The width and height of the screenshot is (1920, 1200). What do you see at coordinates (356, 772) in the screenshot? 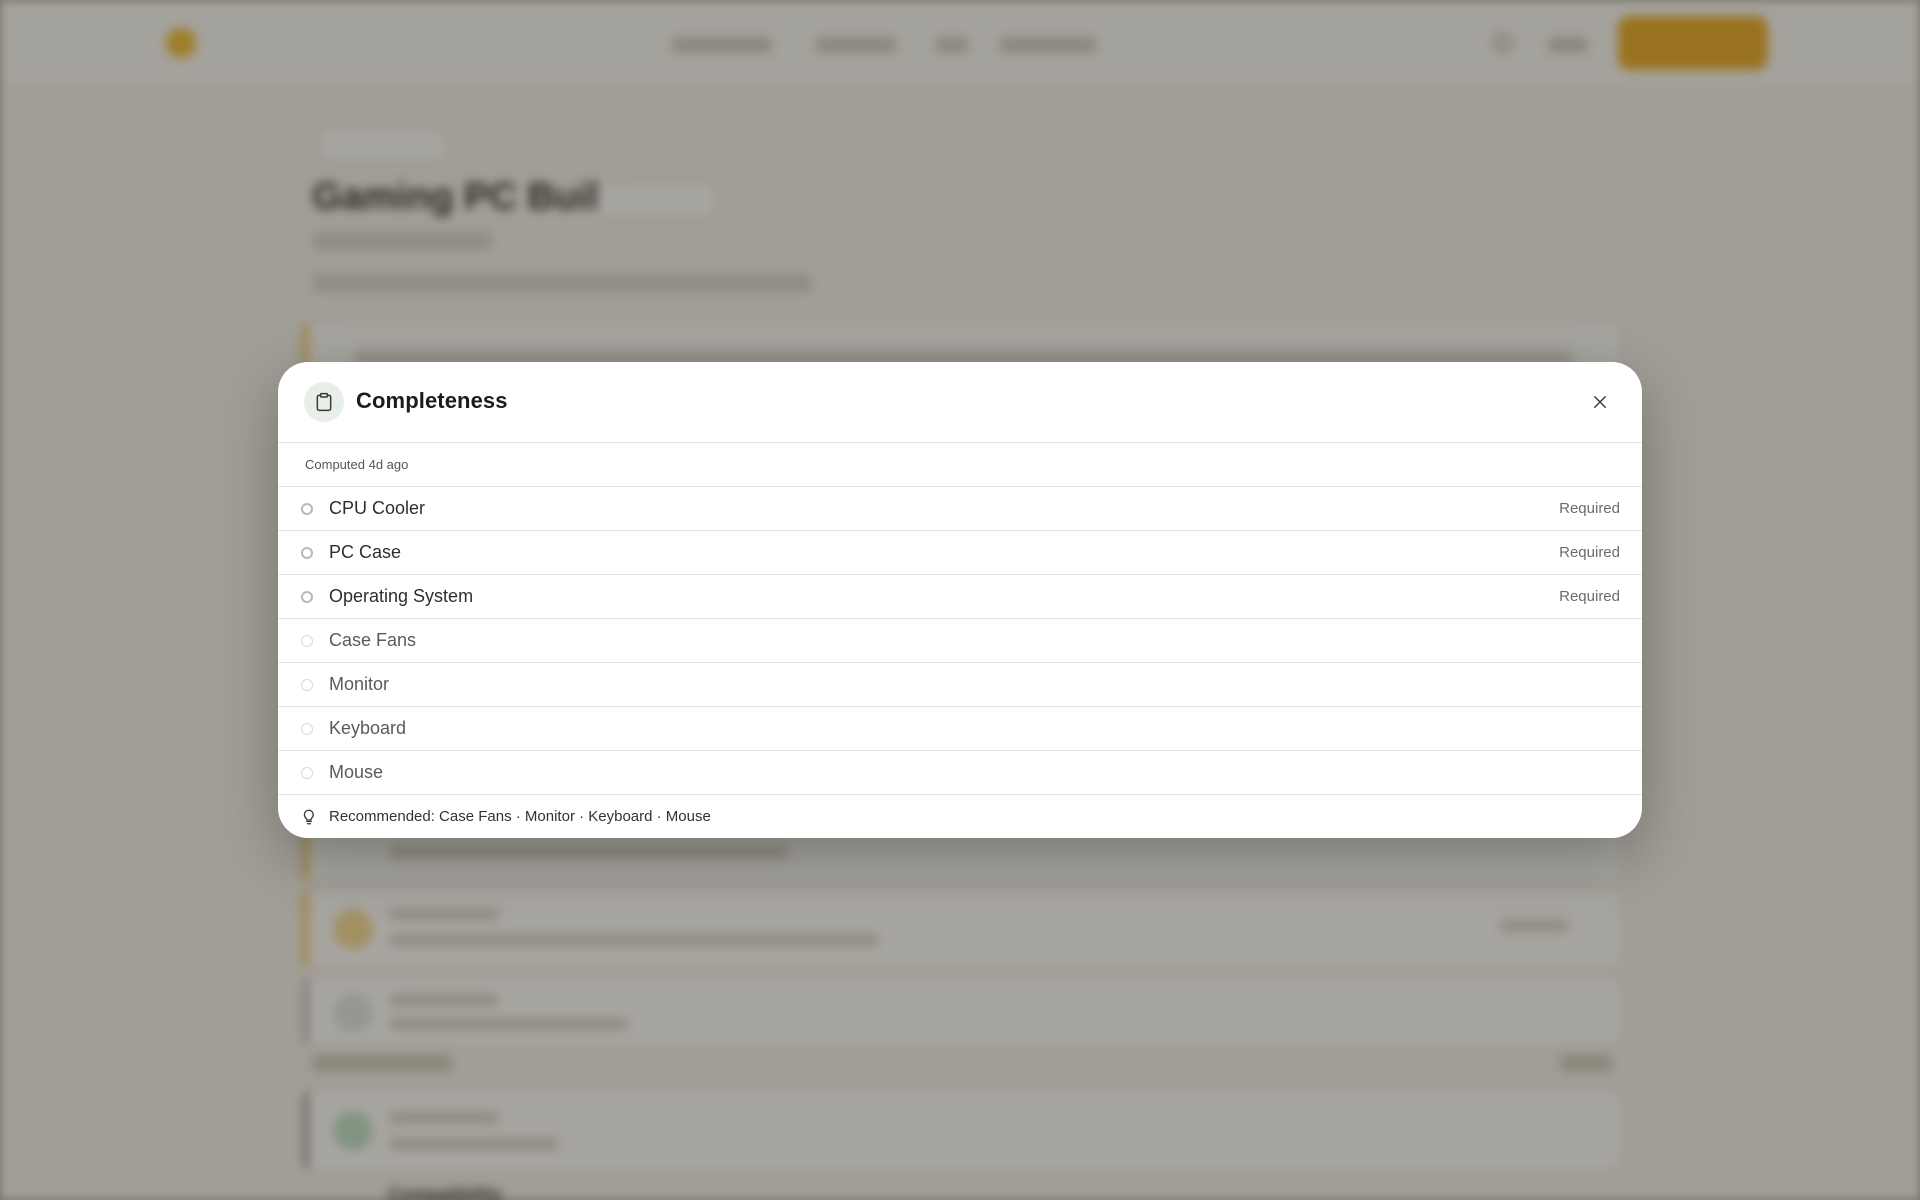
I see `item-label: Mouse` at bounding box center [356, 772].